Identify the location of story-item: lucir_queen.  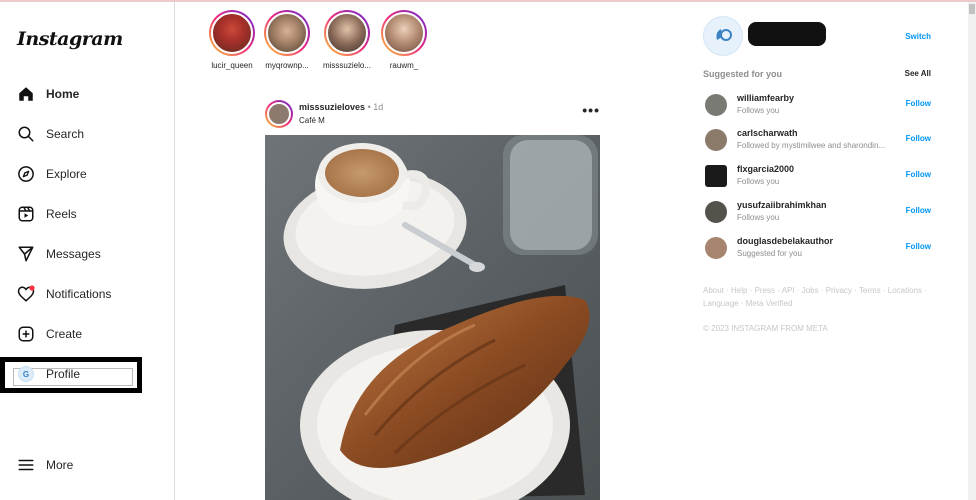
(232, 40).